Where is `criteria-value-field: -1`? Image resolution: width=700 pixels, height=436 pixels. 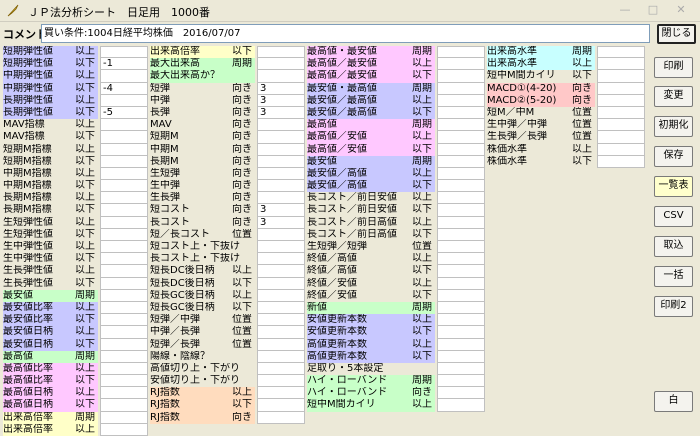 criteria-value-field: -1 is located at coordinates (124, 64).